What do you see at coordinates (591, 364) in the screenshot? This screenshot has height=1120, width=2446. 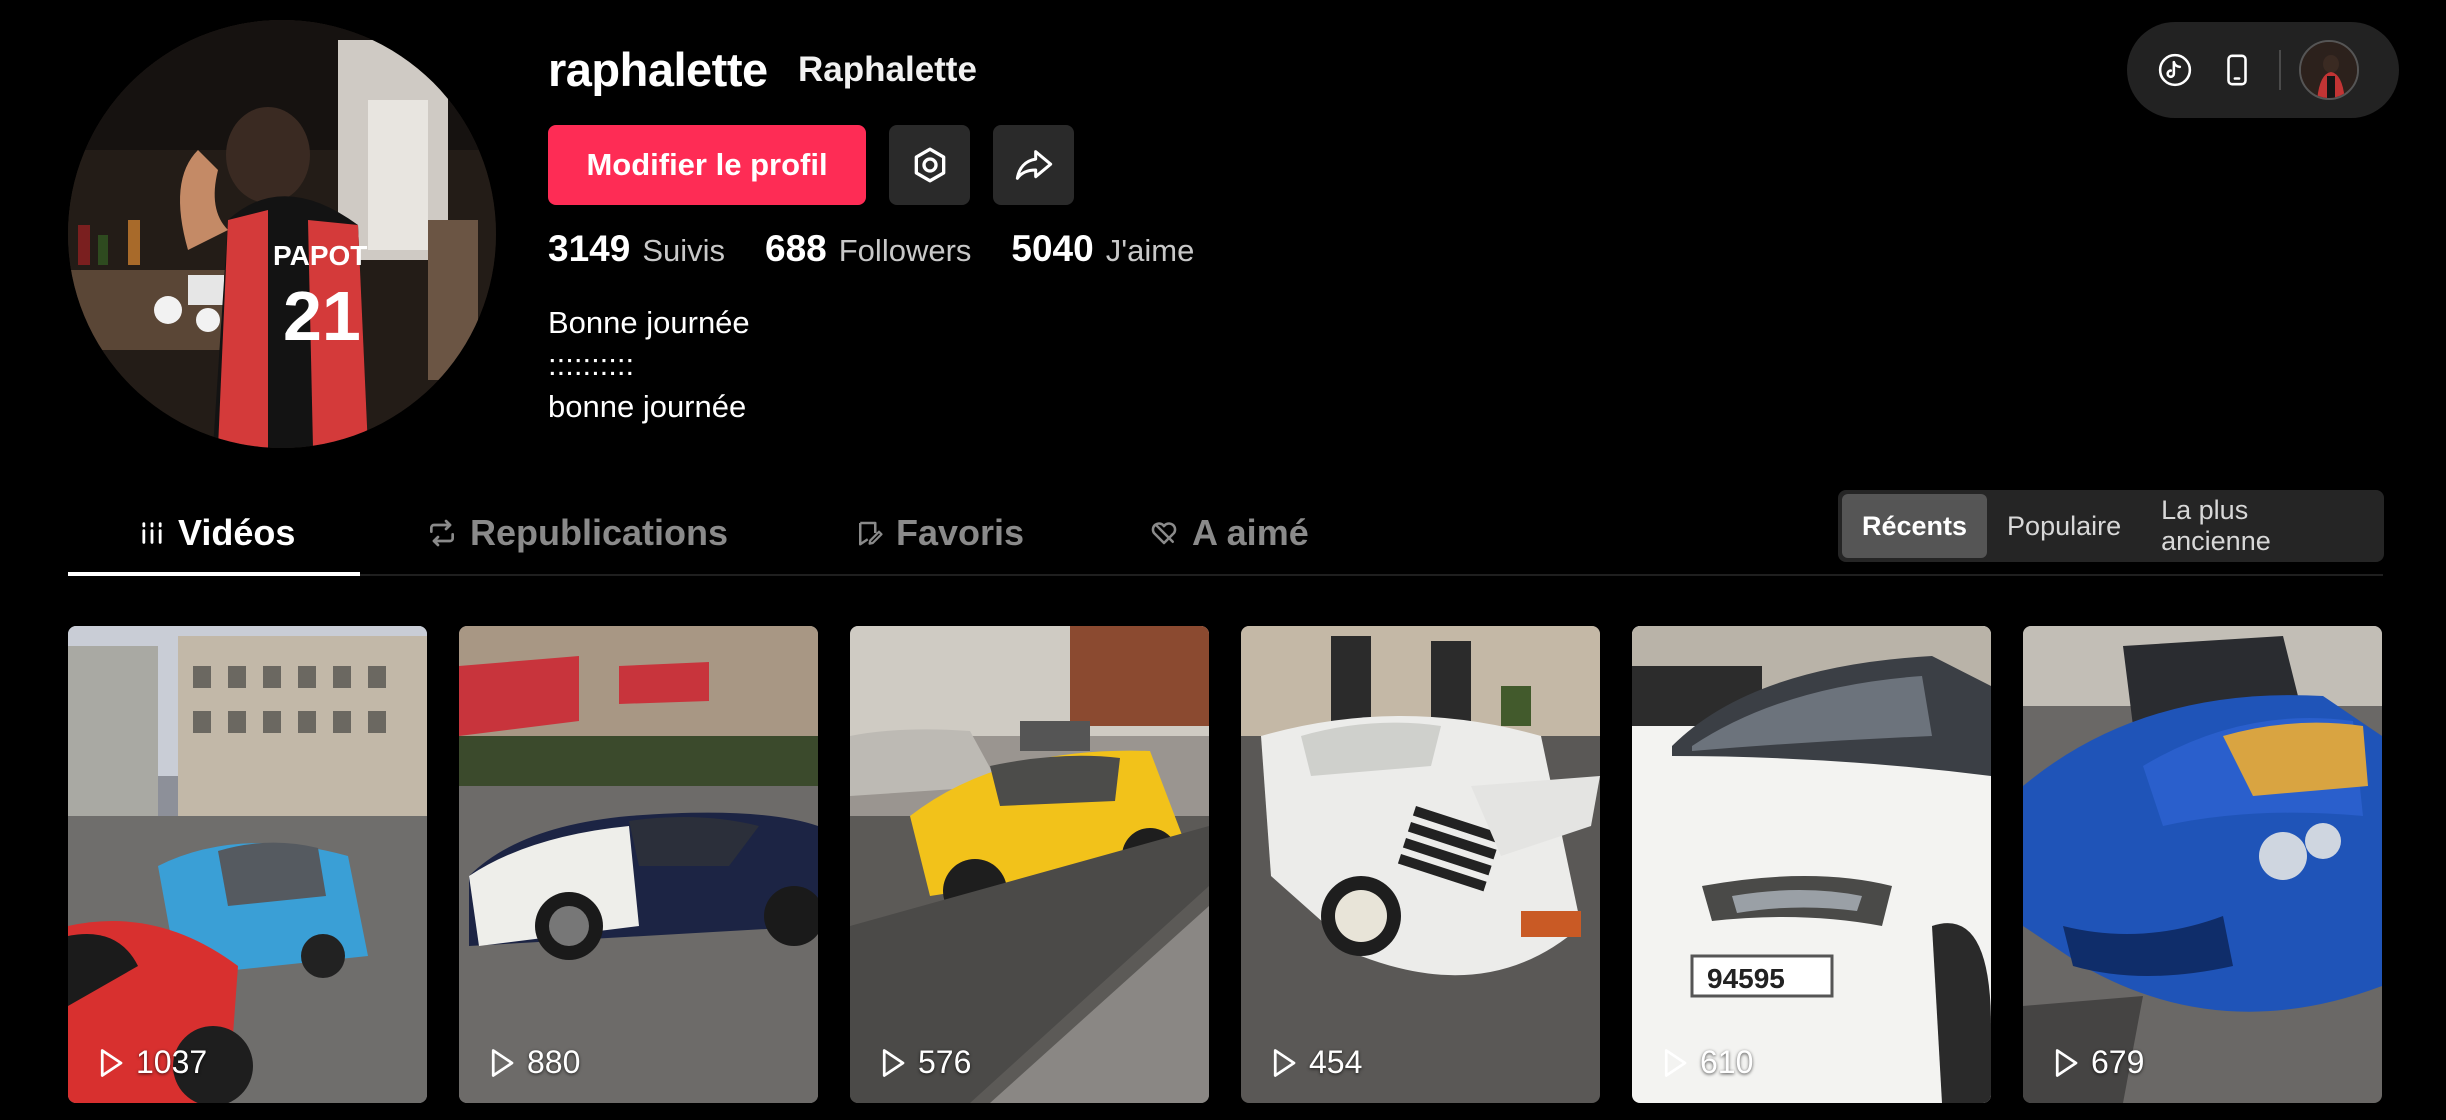 I see `bio-line: ::::::::::` at bounding box center [591, 364].